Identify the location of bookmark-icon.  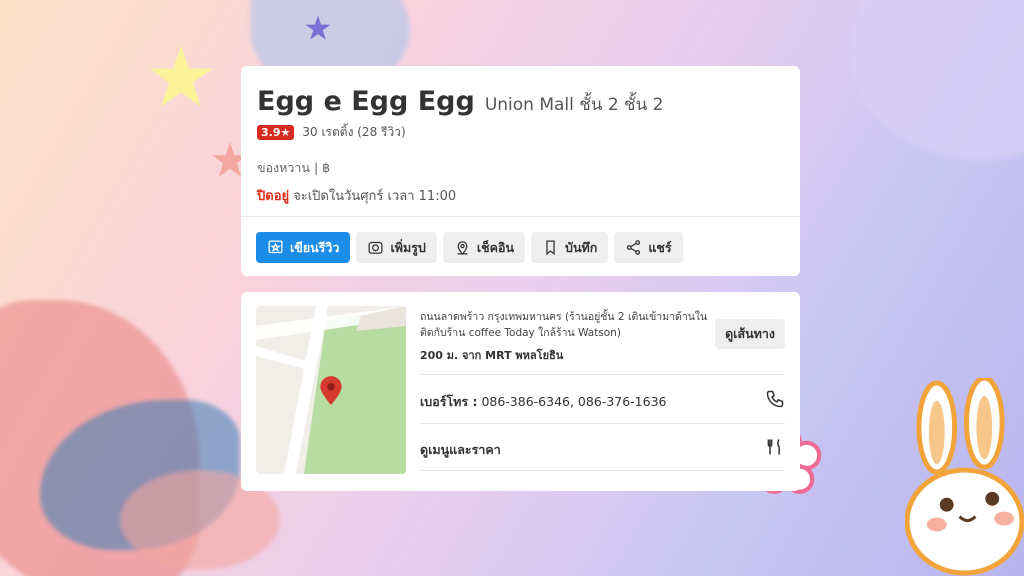
(550, 248).